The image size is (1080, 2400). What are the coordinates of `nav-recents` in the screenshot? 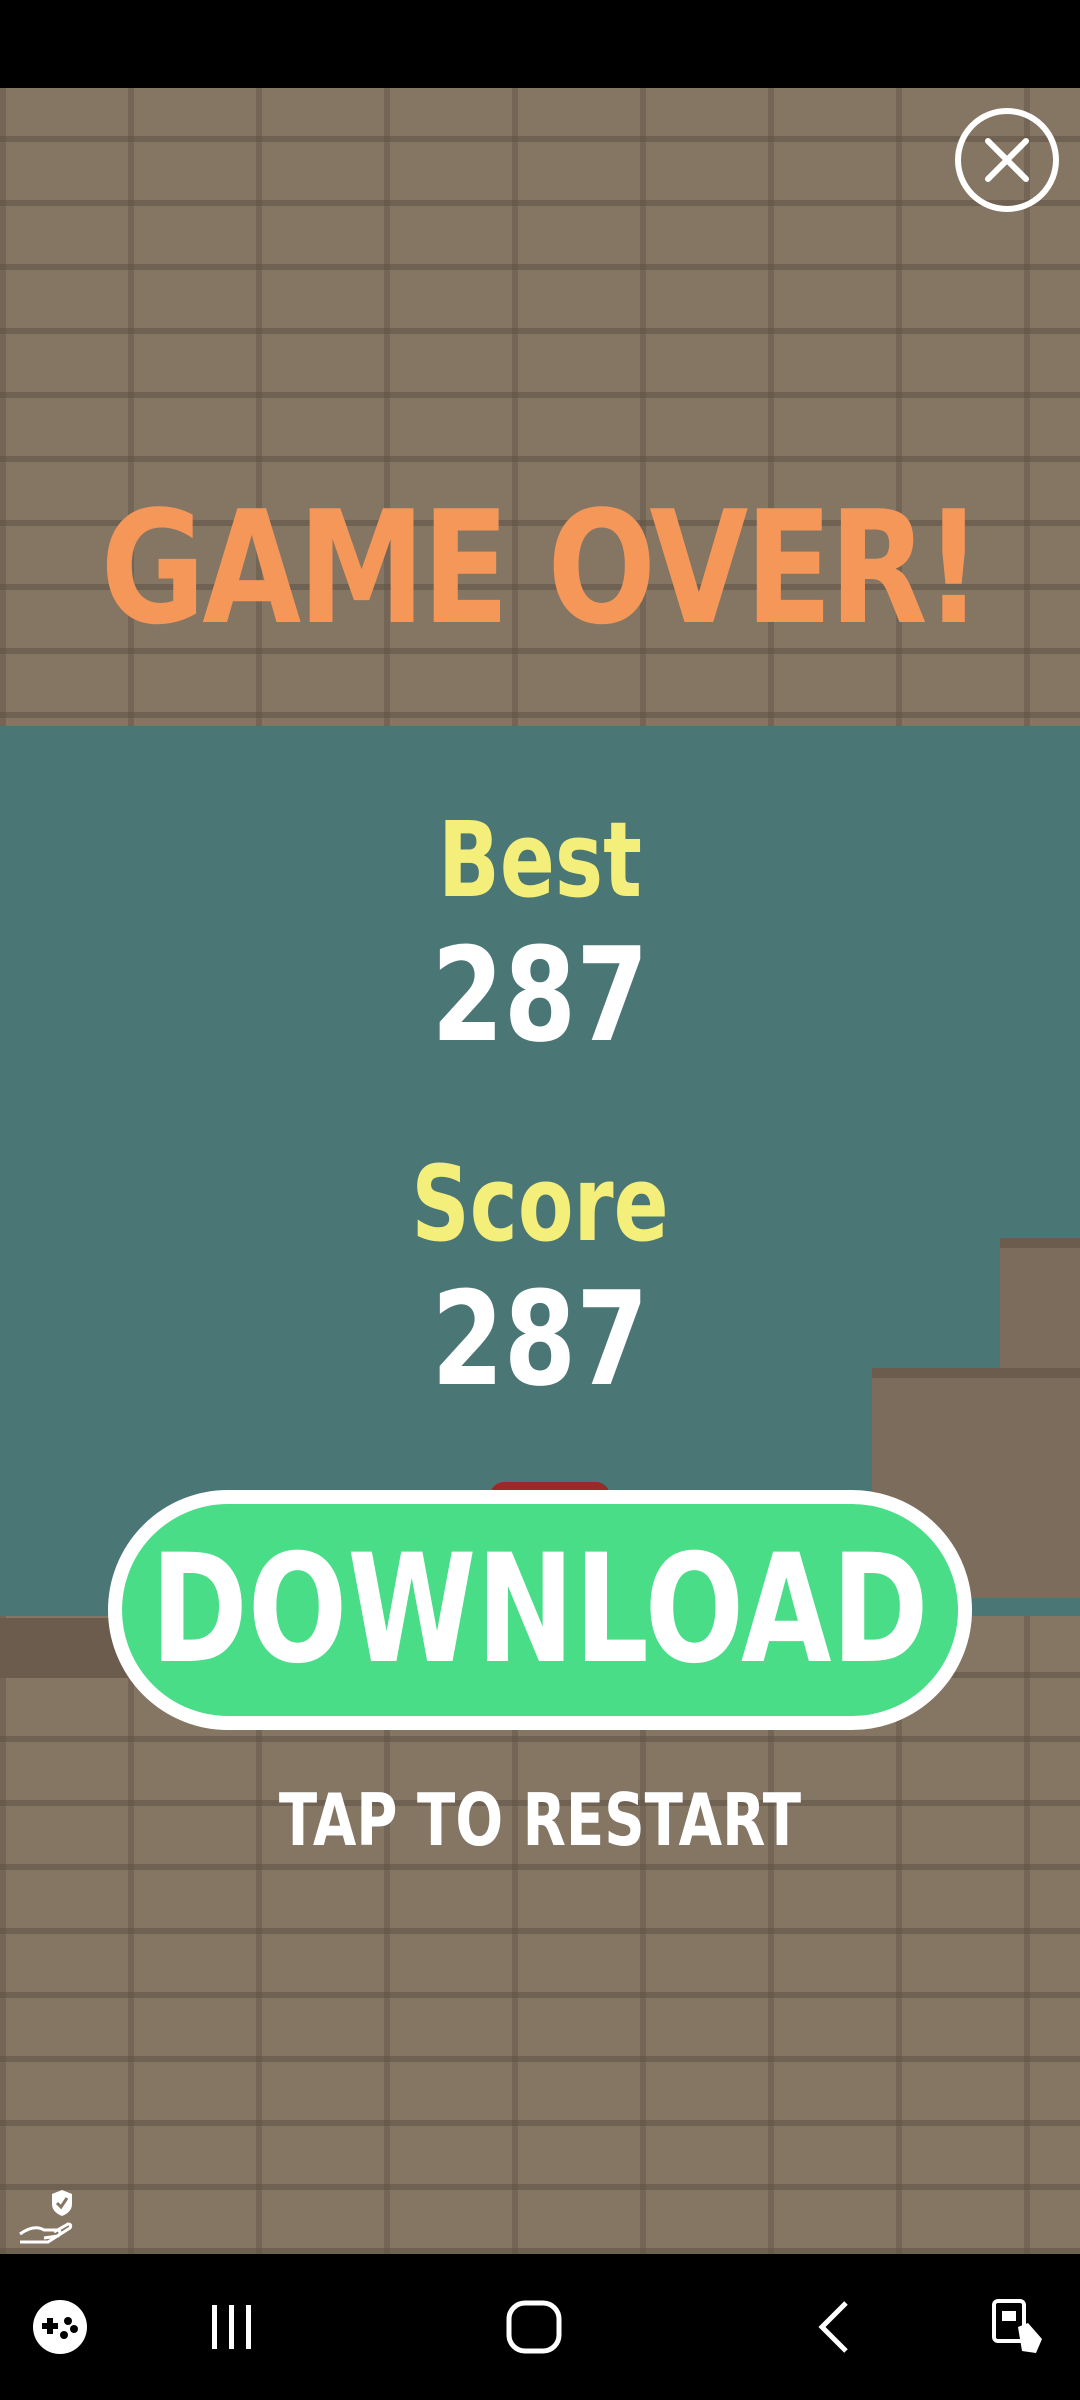 It's located at (232, 2327).